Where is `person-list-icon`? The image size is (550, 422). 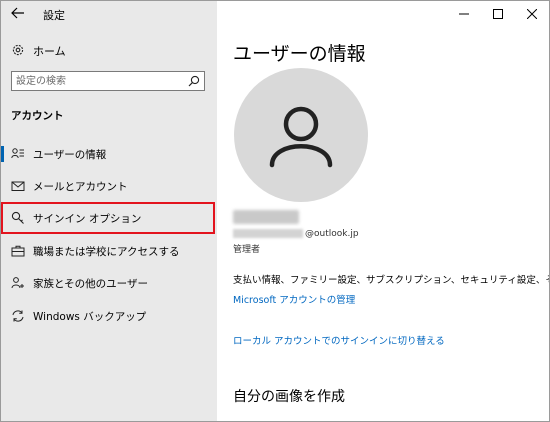
person-list-icon is located at coordinates (17, 153).